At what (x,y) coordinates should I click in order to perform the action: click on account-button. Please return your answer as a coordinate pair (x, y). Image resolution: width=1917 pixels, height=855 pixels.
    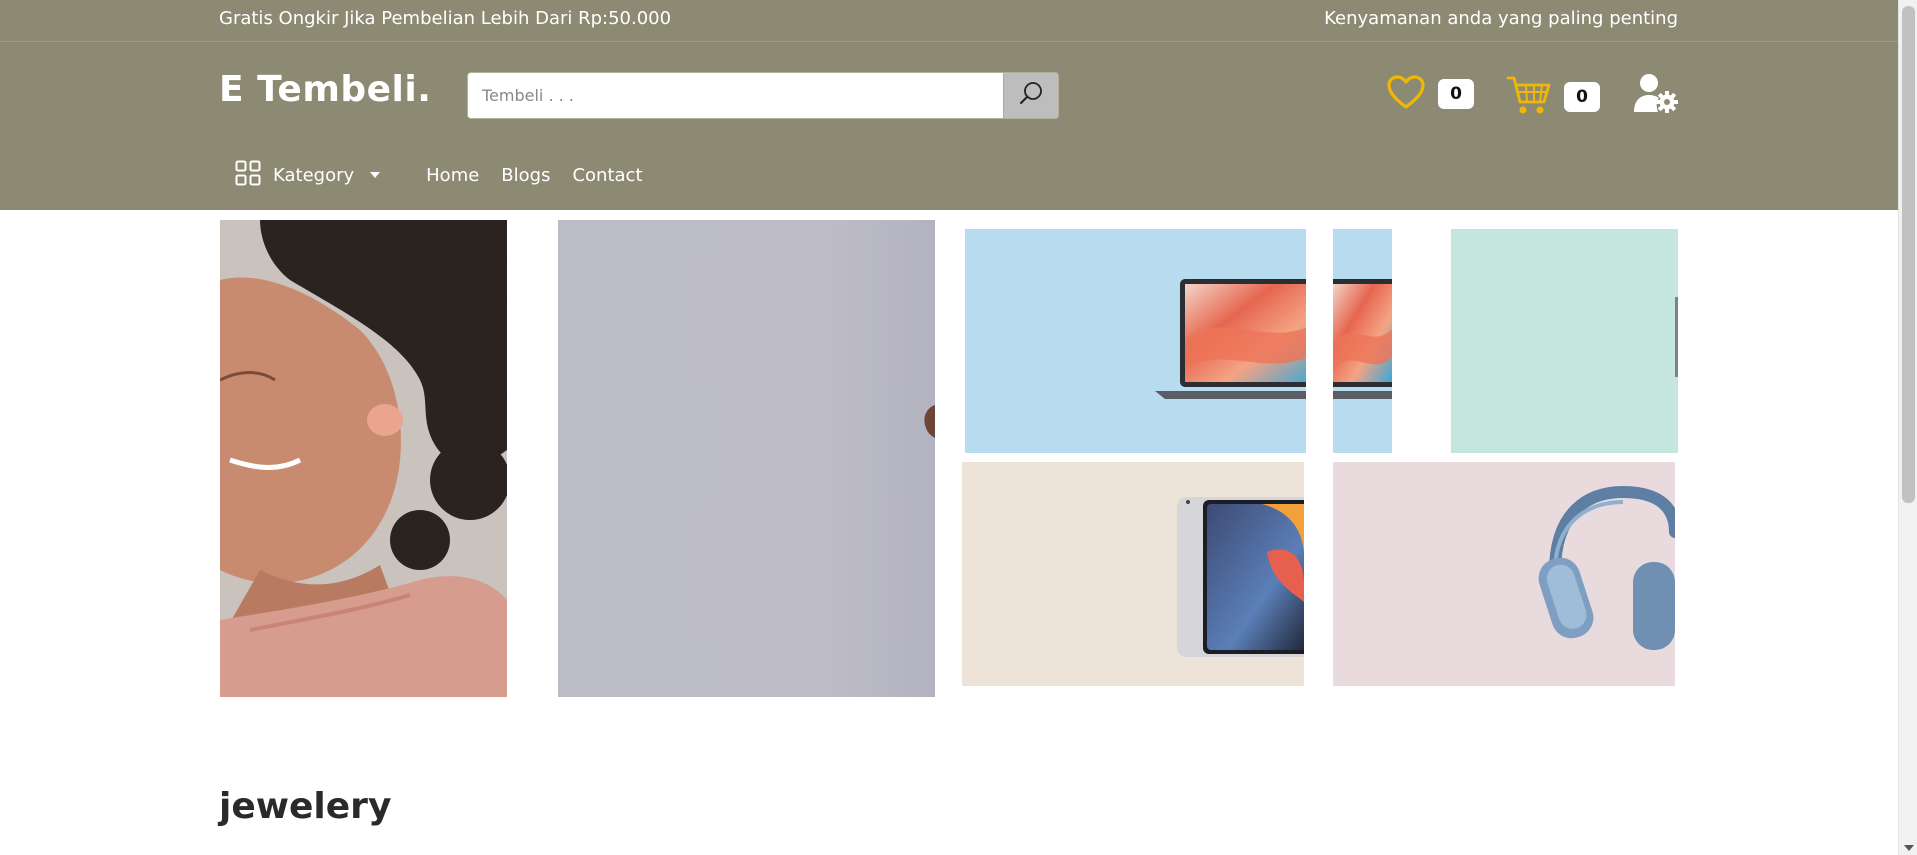
    Looking at the image, I should click on (1655, 95).